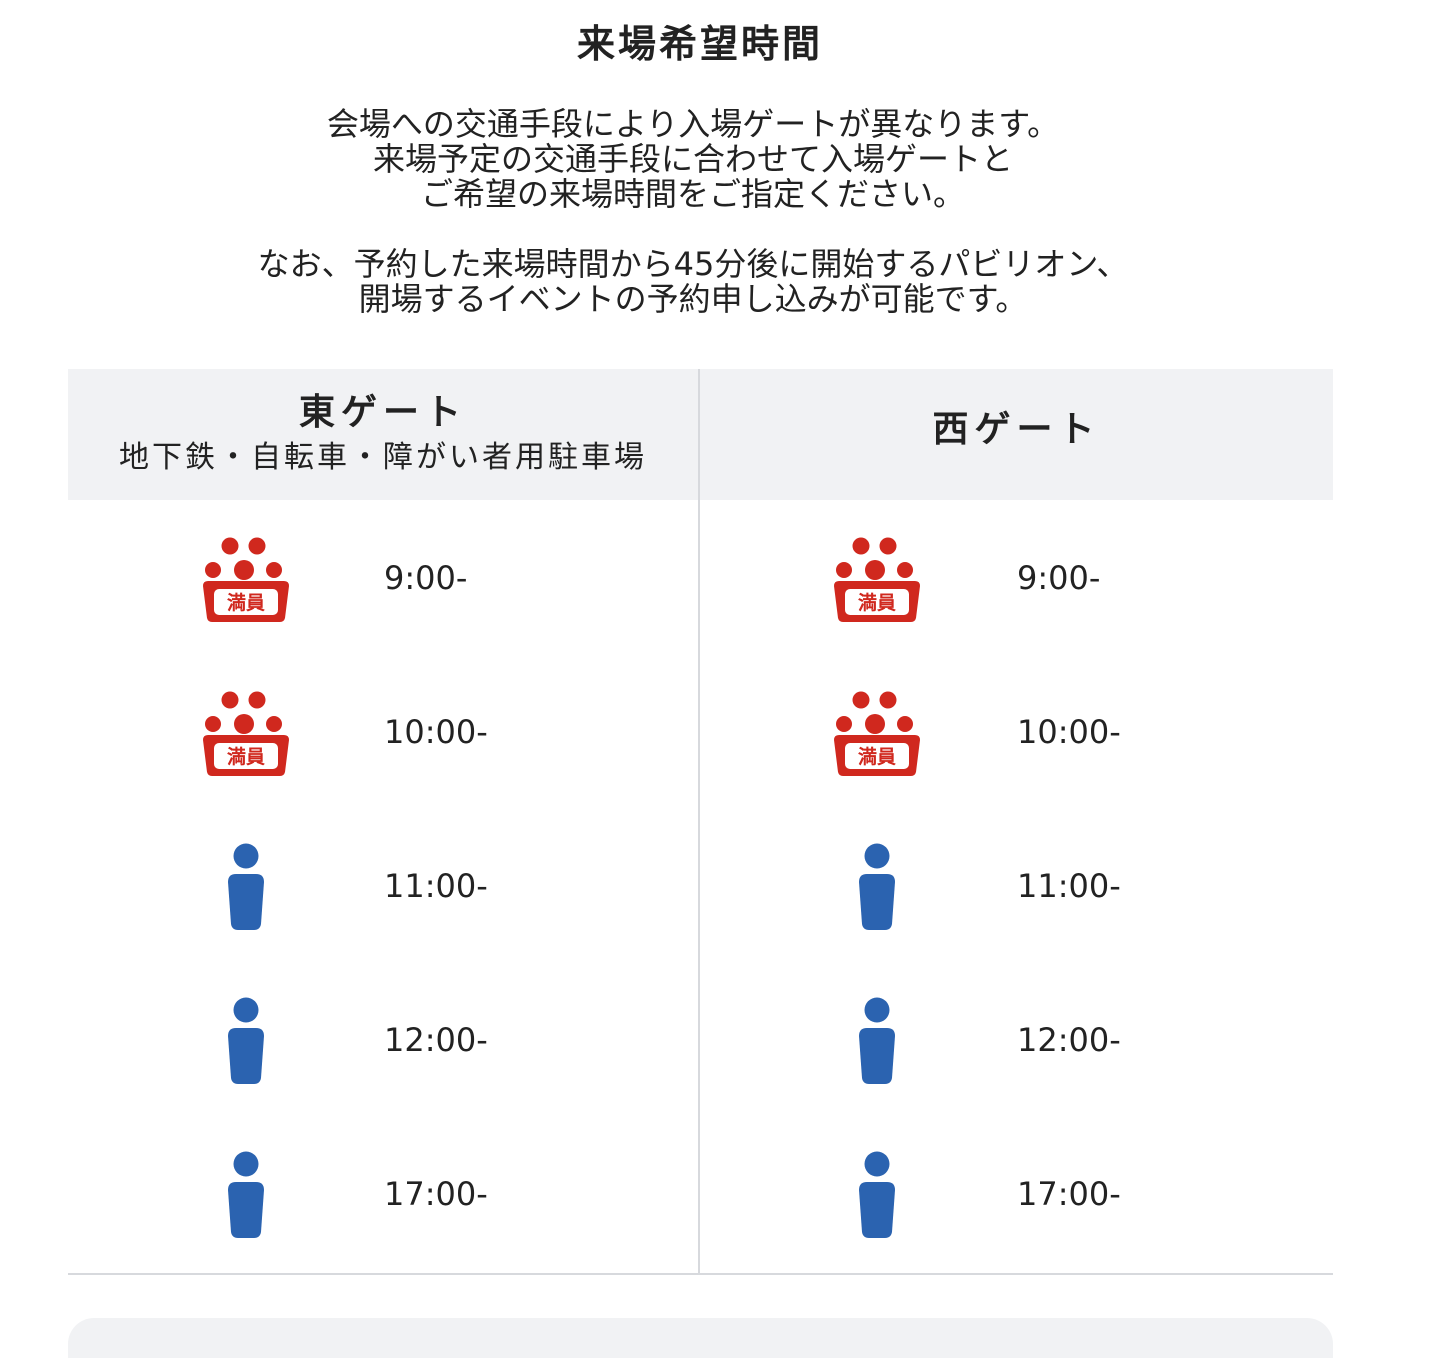 This screenshot has width=1430, height=1358. What do you see at coordinates (693, 124) in the screenshot?
I see `intro-line: 会場への交通手段により入場ゲートが異なります。` at bounding box center [693, 124].